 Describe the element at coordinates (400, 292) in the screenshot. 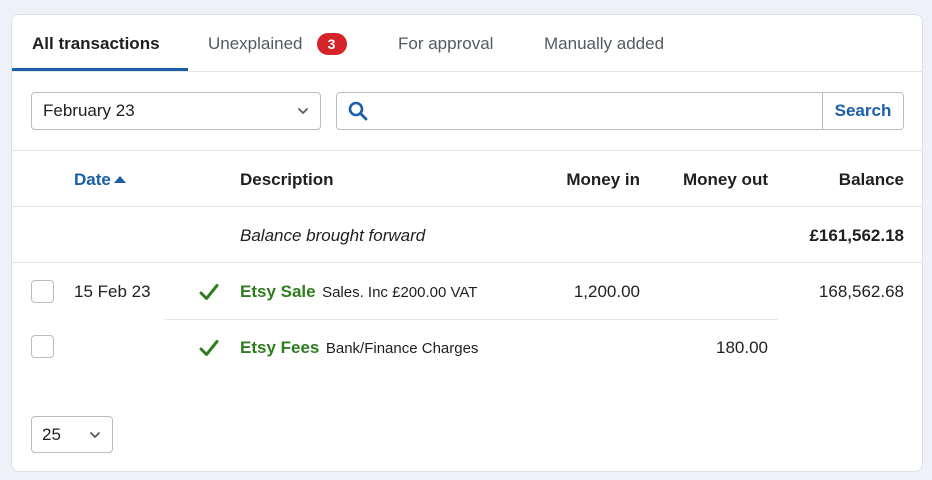

I see `category-label: Sales. Inc £200.00 VAT` at that location.